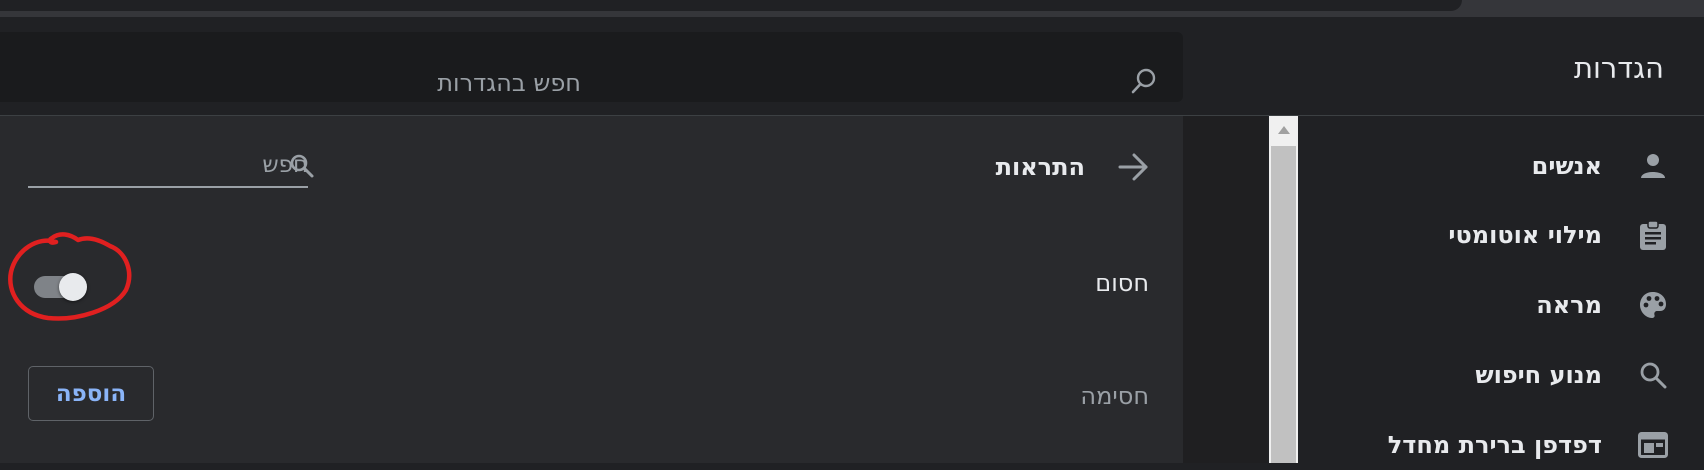 The width and height of the screenshot is (1704, 470). I want to click on scroll-up-button, so click(1283, 130).